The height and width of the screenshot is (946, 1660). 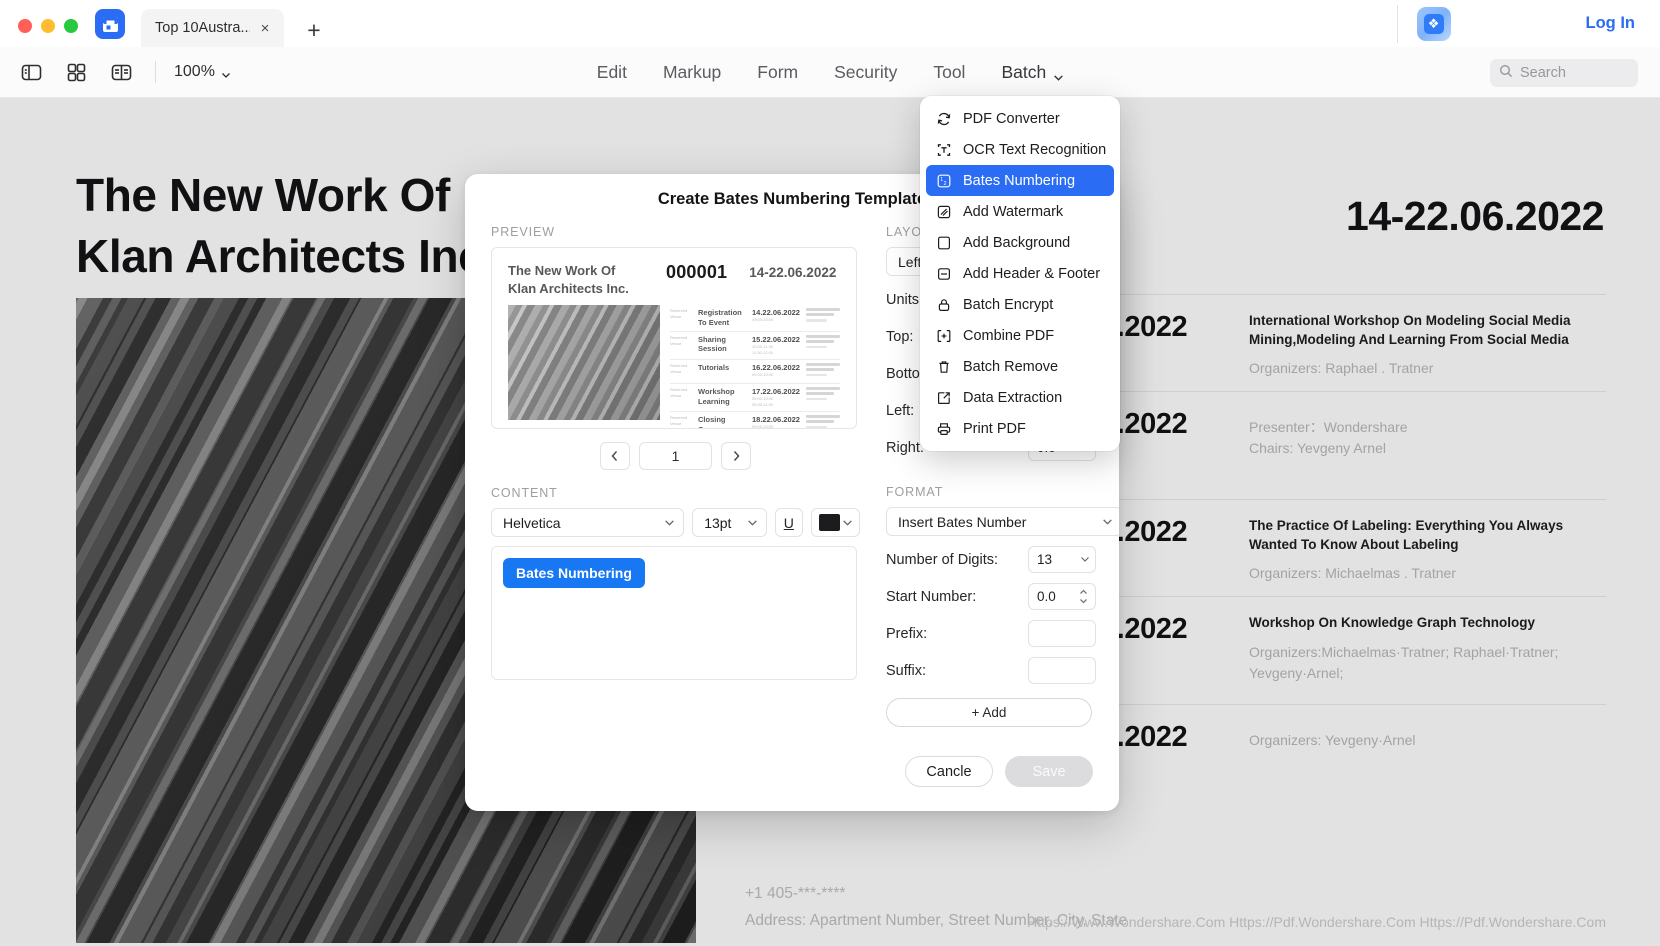 What do you see at coordinates (991, 670) in the screenshot?
I see `suffix-row: Suffix:` at bounding box center [991, 670].